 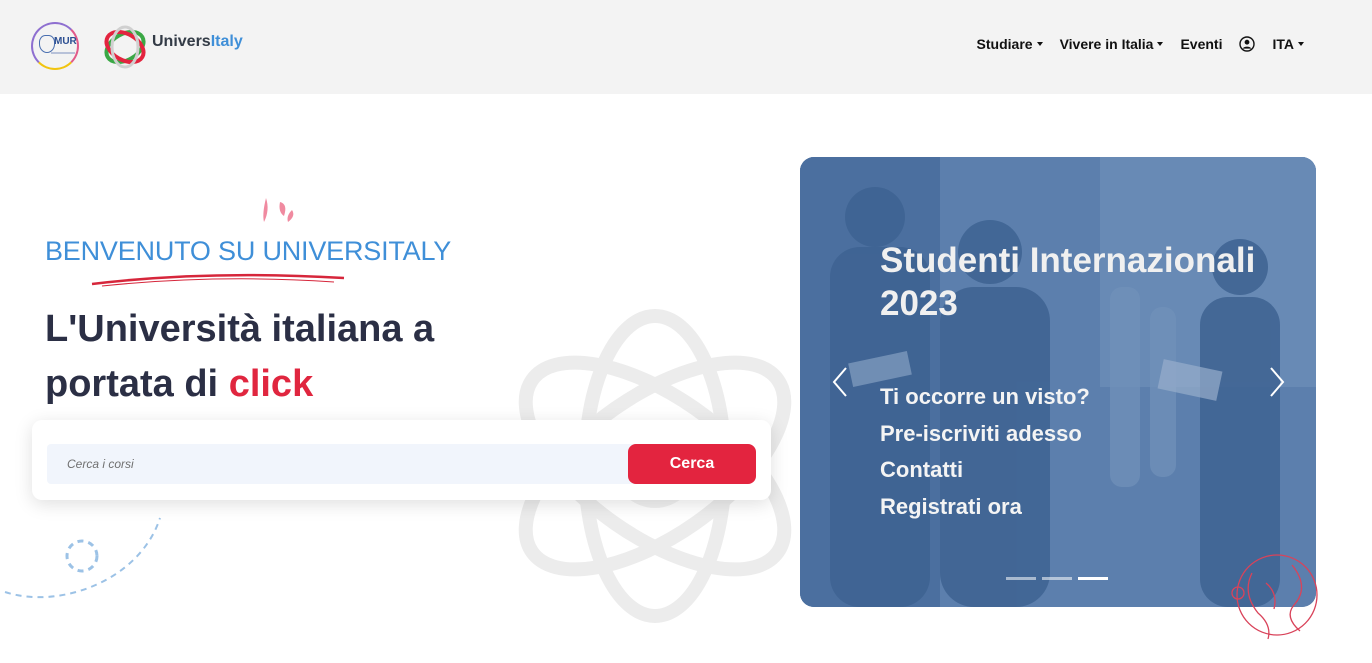 I want to click on chevron-left-icon, so click(x=840, y=382).